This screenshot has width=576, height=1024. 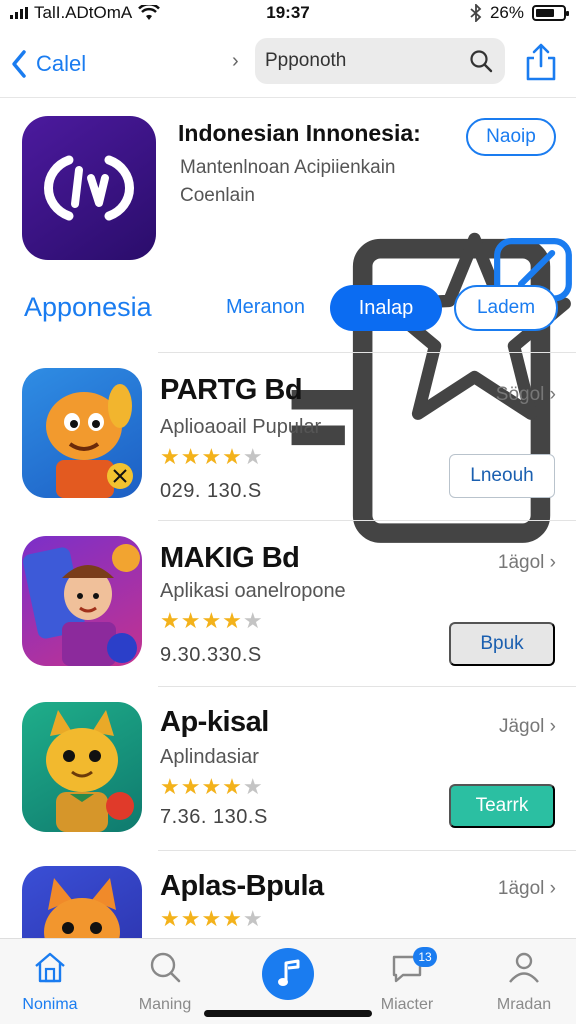 I want to click on tab-label: Maning, so click(x=165, y=1004).